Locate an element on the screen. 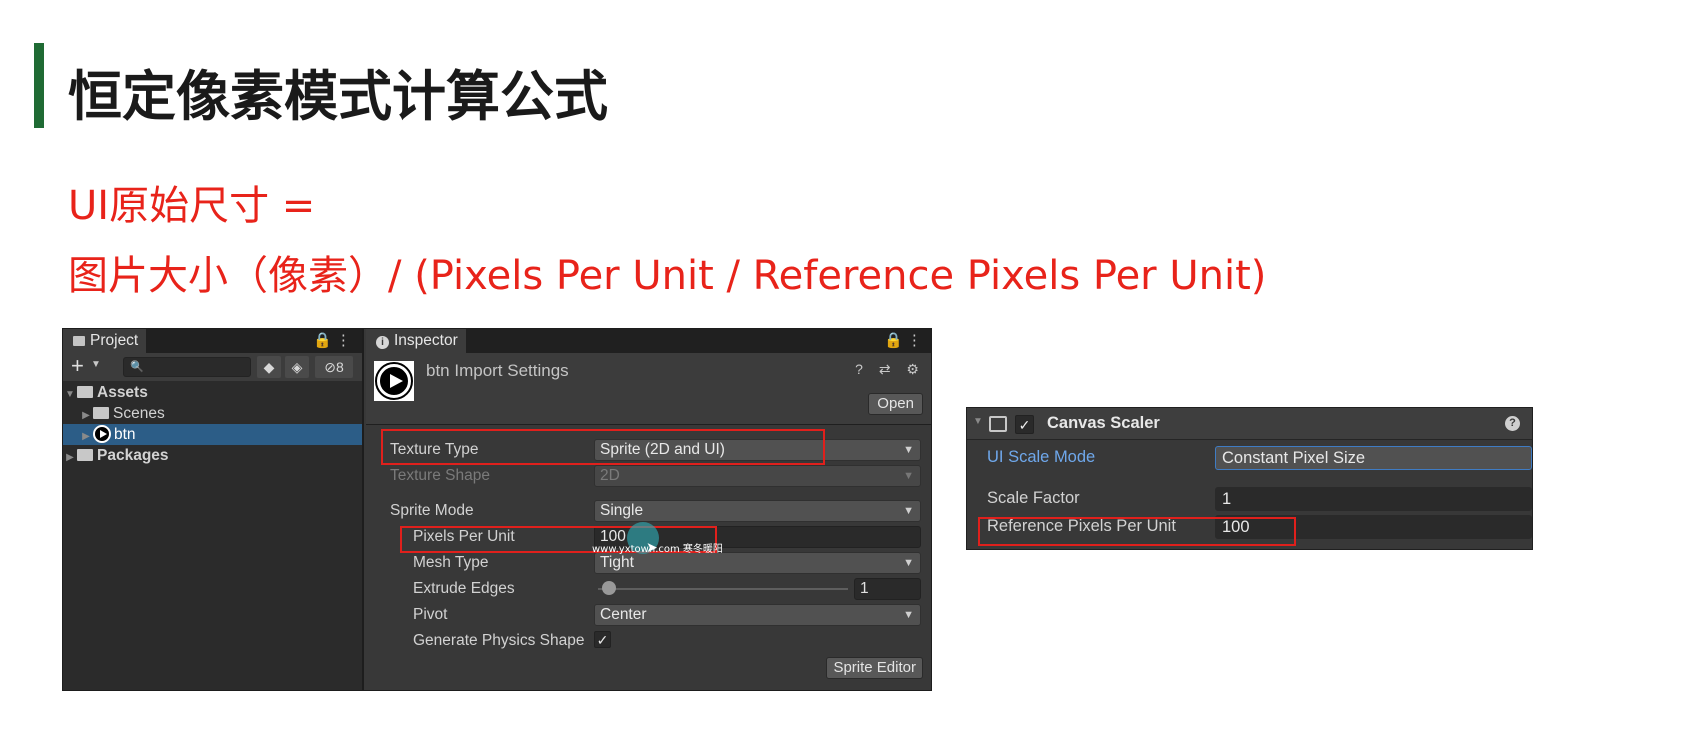  hidden-packages-toggle: ⊘8 is located at coordinates (334, 367).